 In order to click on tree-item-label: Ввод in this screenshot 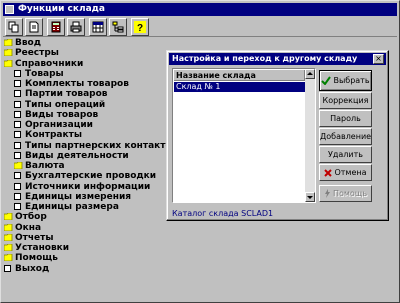, I will do `click(28, 43)`.